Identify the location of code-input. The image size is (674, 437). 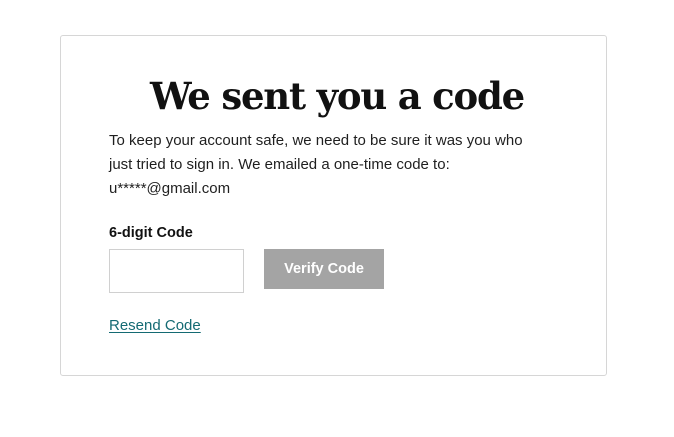
(176, 271).